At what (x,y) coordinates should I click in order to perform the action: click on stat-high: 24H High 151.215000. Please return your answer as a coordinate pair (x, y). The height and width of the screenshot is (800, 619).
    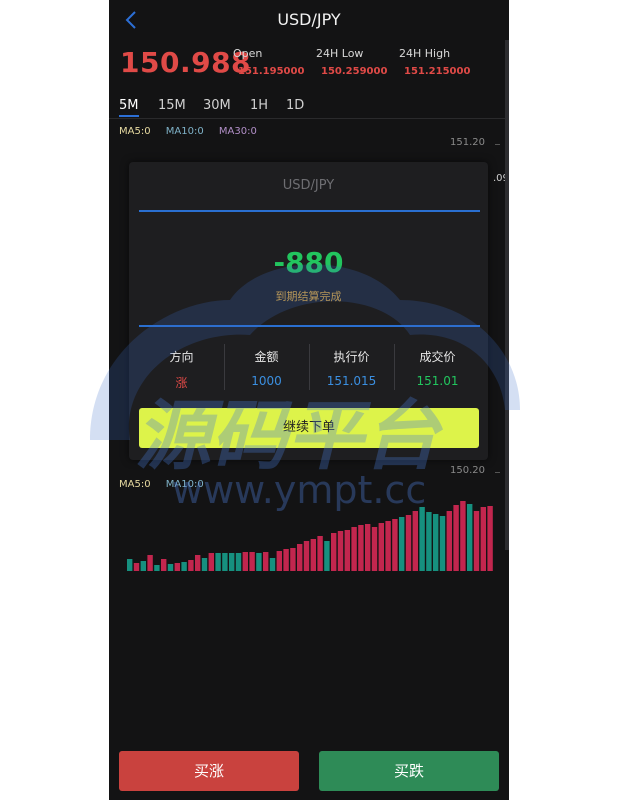
    Looking at the image, I should click on (434, 62).